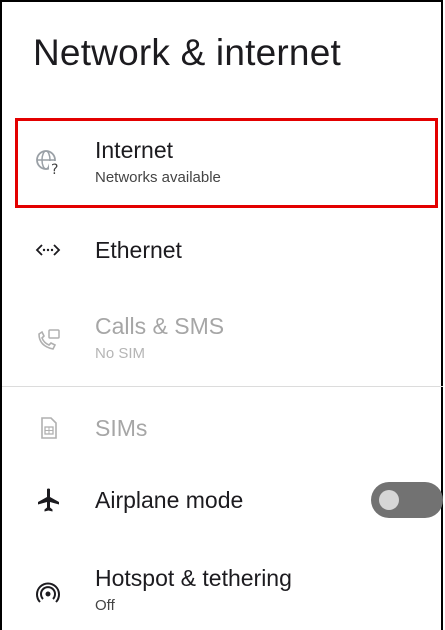 The width and height of the screenshot is (445, 630). Describe the element at coordinates (389, 500) in the screenshot. I see `toggle-knob` at that location.